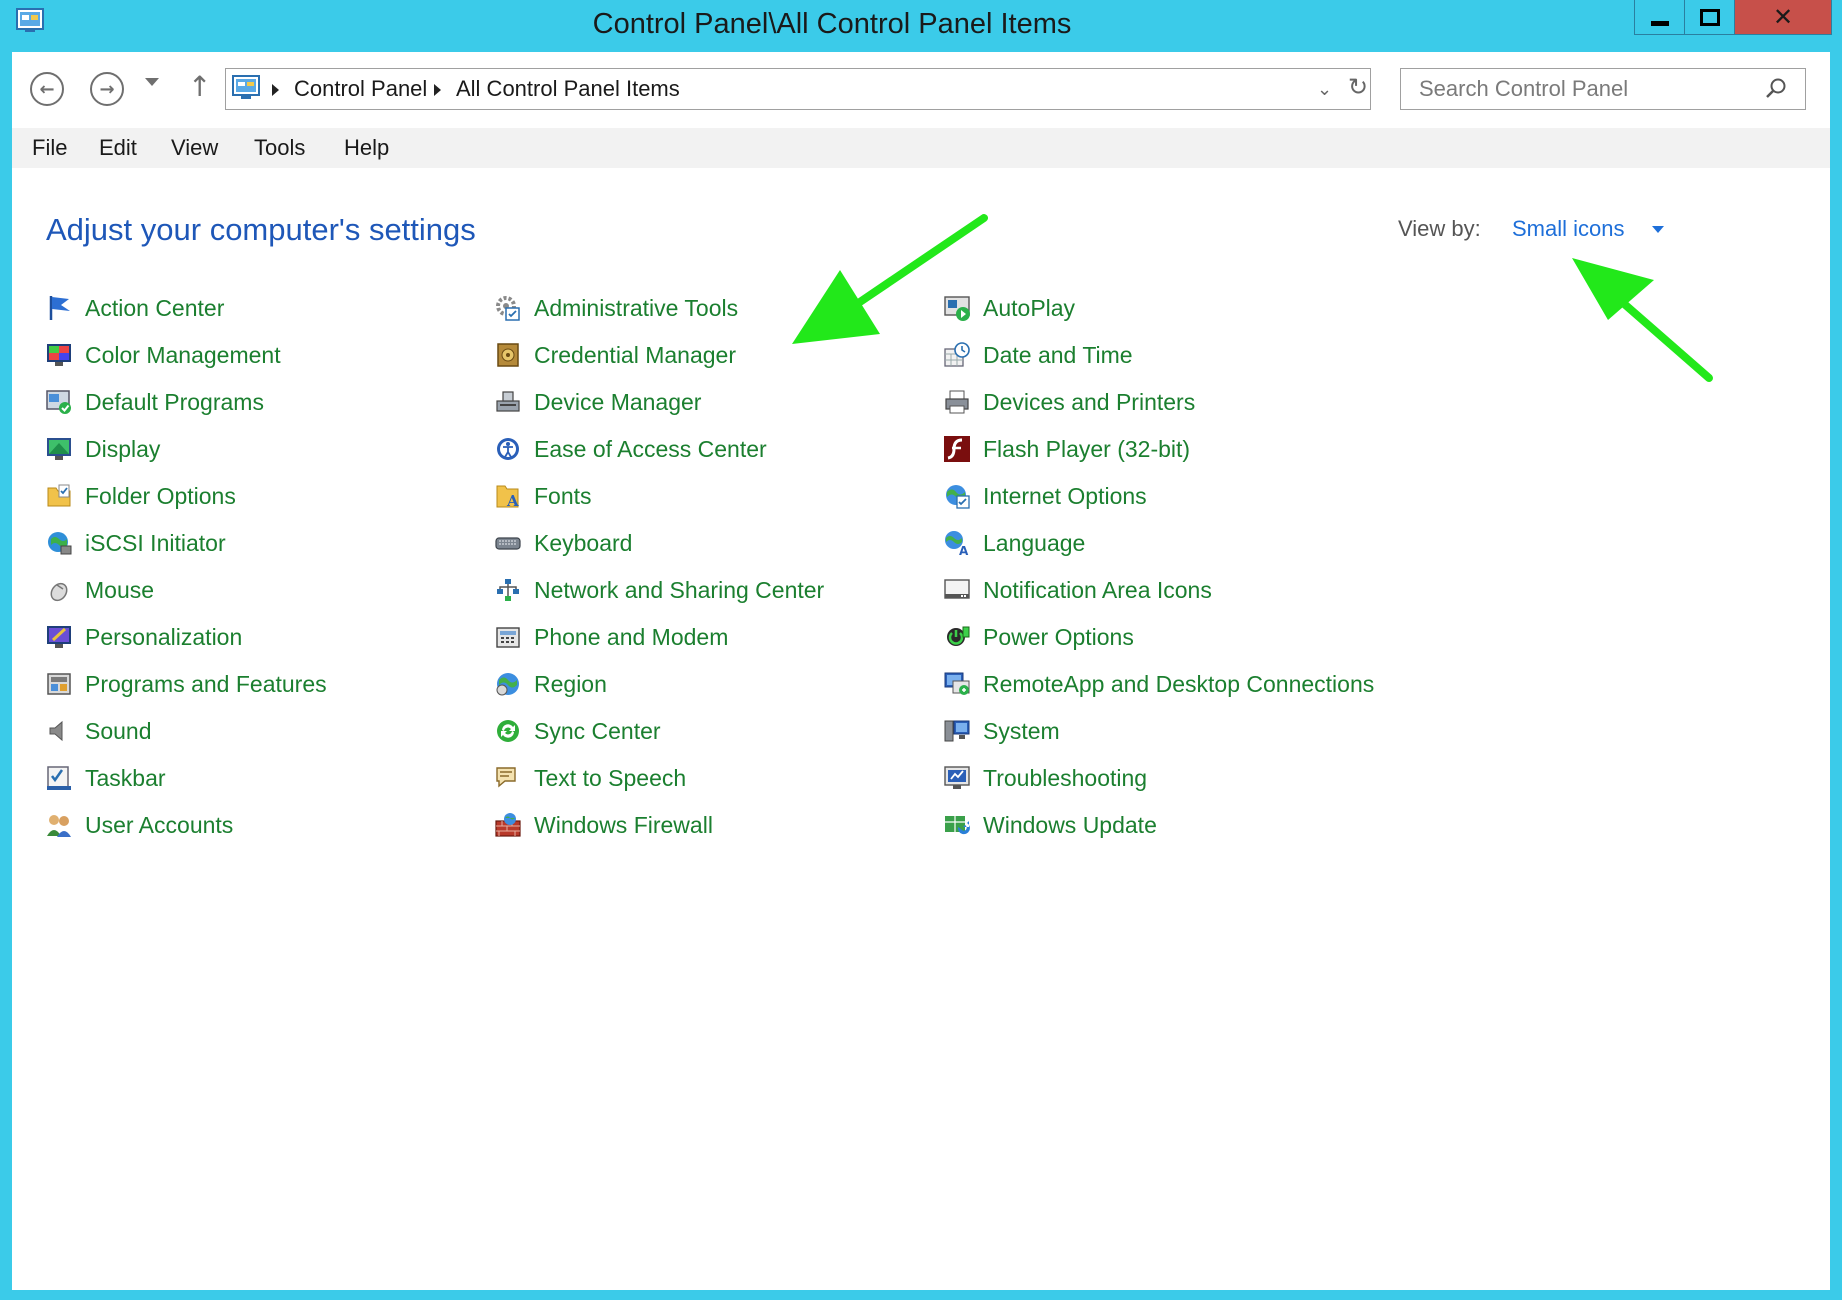 The width and height of the screenshot is (1842, 1300). Describe the element at coordinates (58, 402) in the screenshot. I see `default-programs-icon` at that location.